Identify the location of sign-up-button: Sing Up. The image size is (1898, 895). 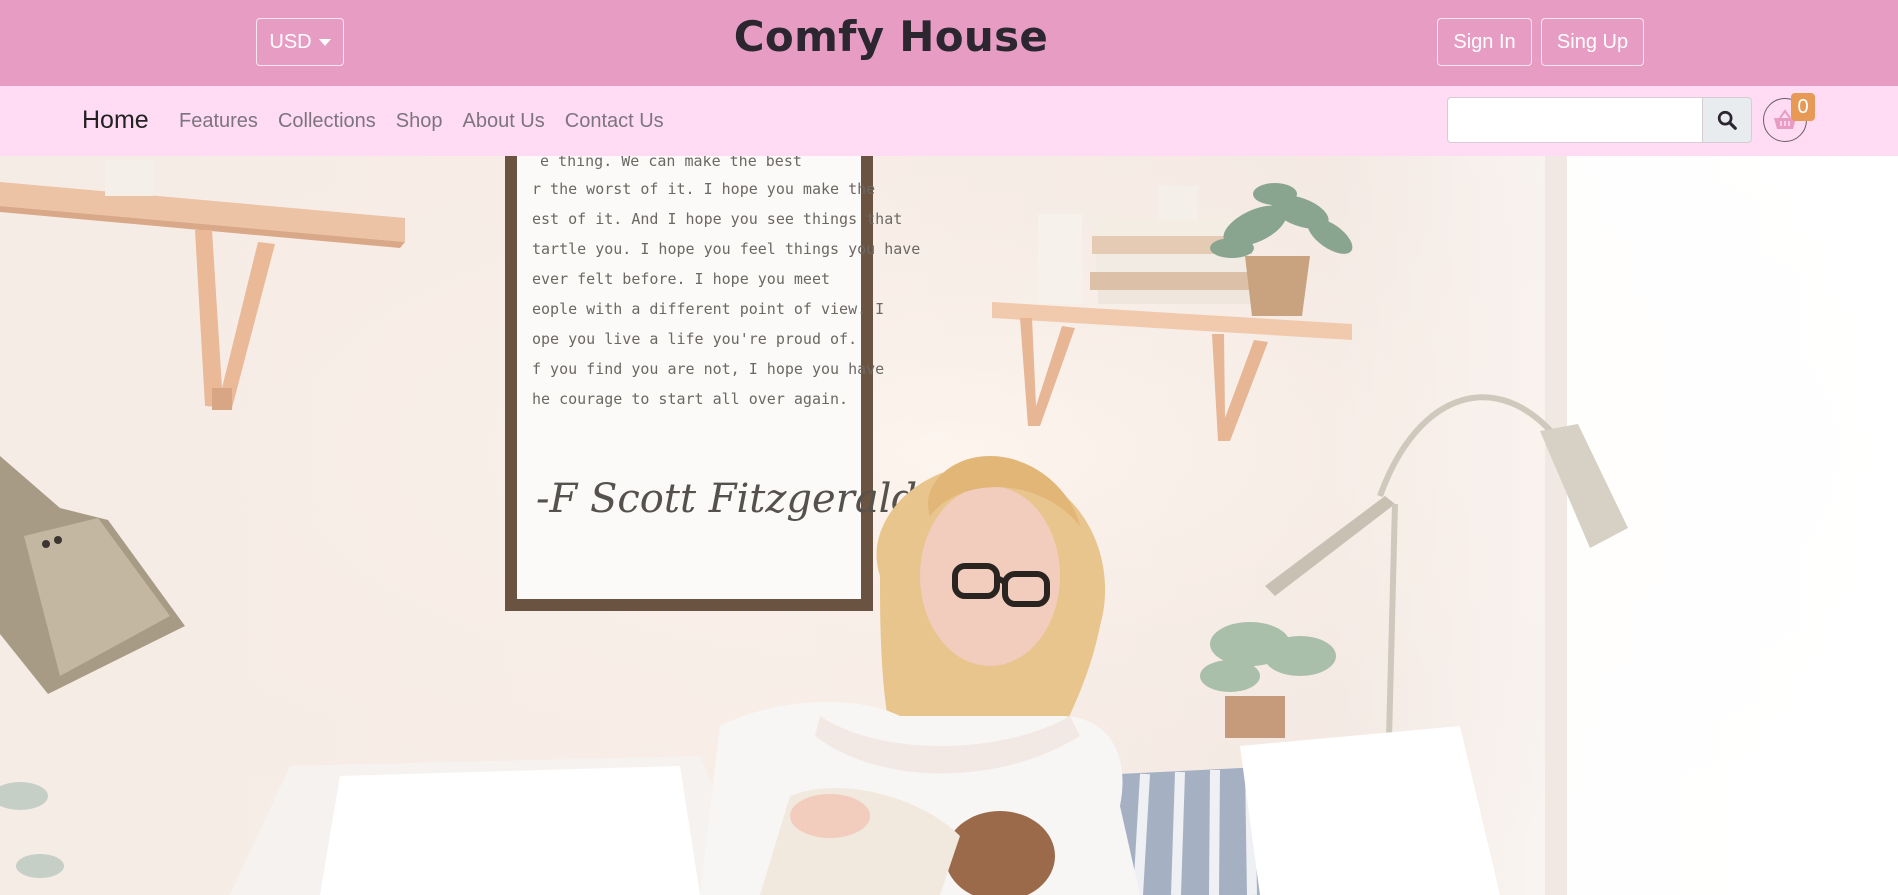
(1592, 42).